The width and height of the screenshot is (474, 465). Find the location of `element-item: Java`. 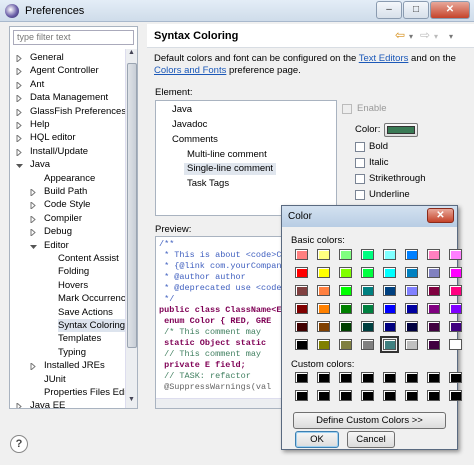

element-item: Java is located at coordinates (182, 110).